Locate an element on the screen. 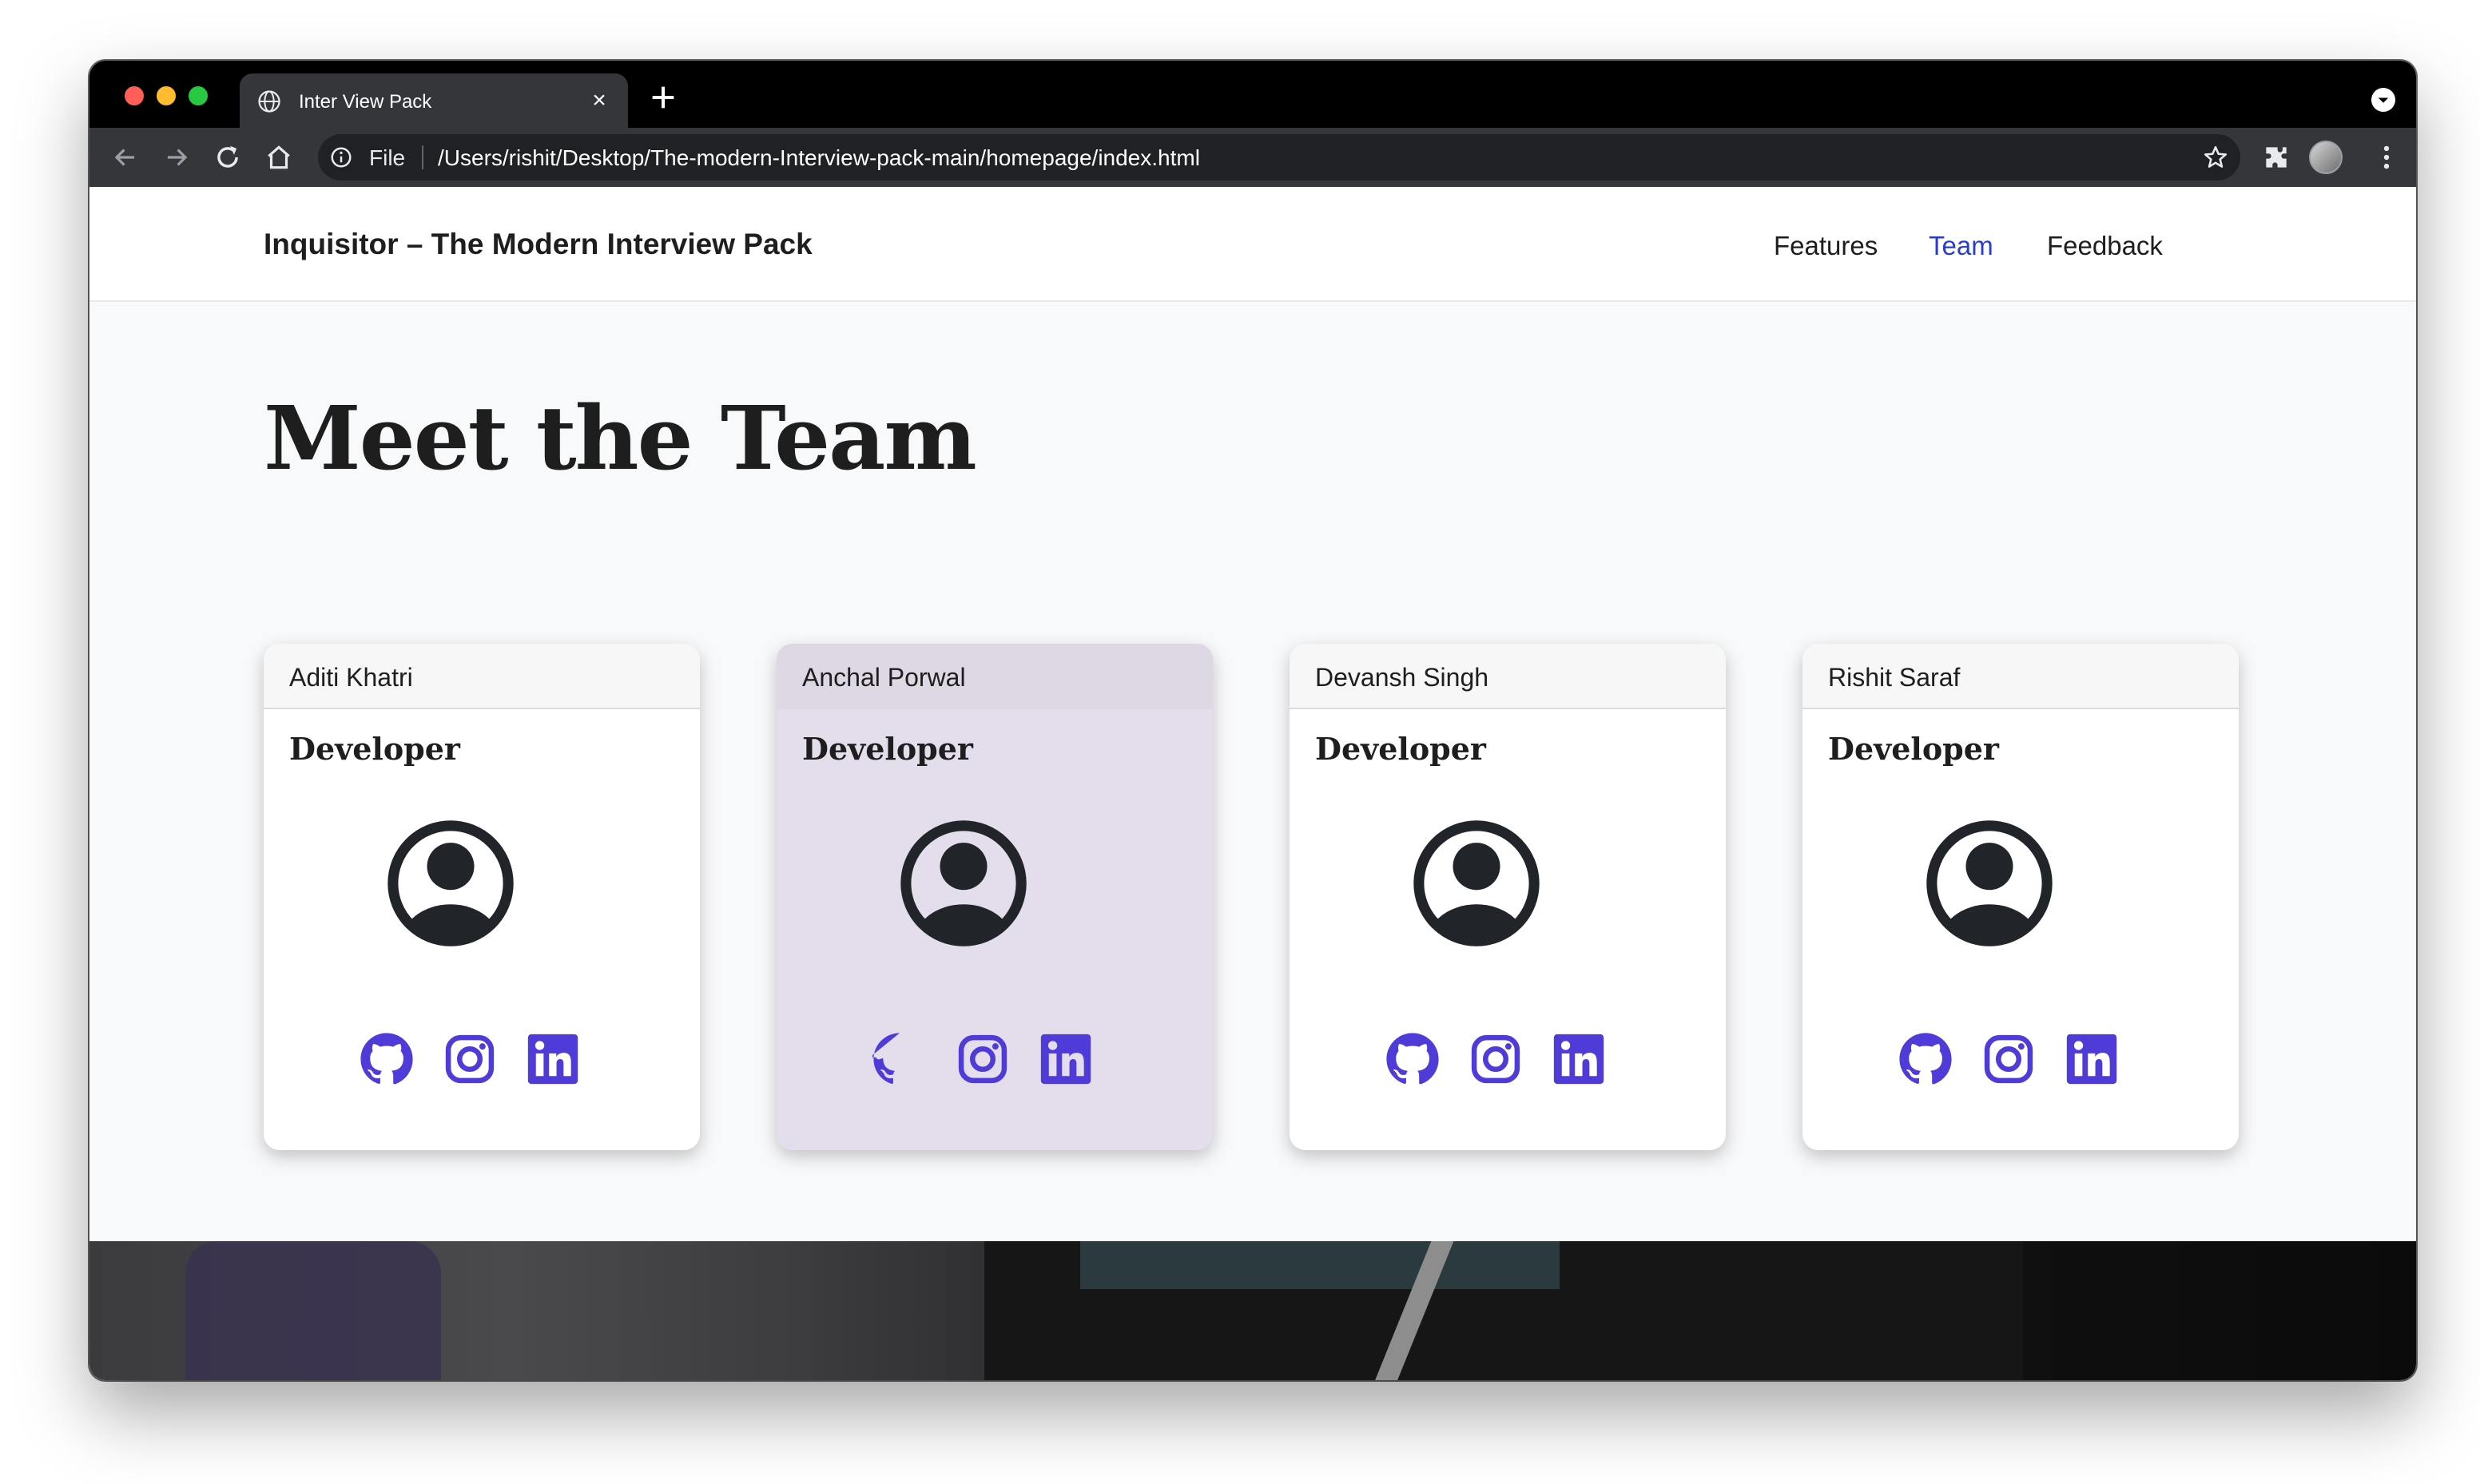 Image resolution: width=2480 pixels, height=1484 pixels. team-card: Aditi Khatri Developer is located at coordinates (482, 897).